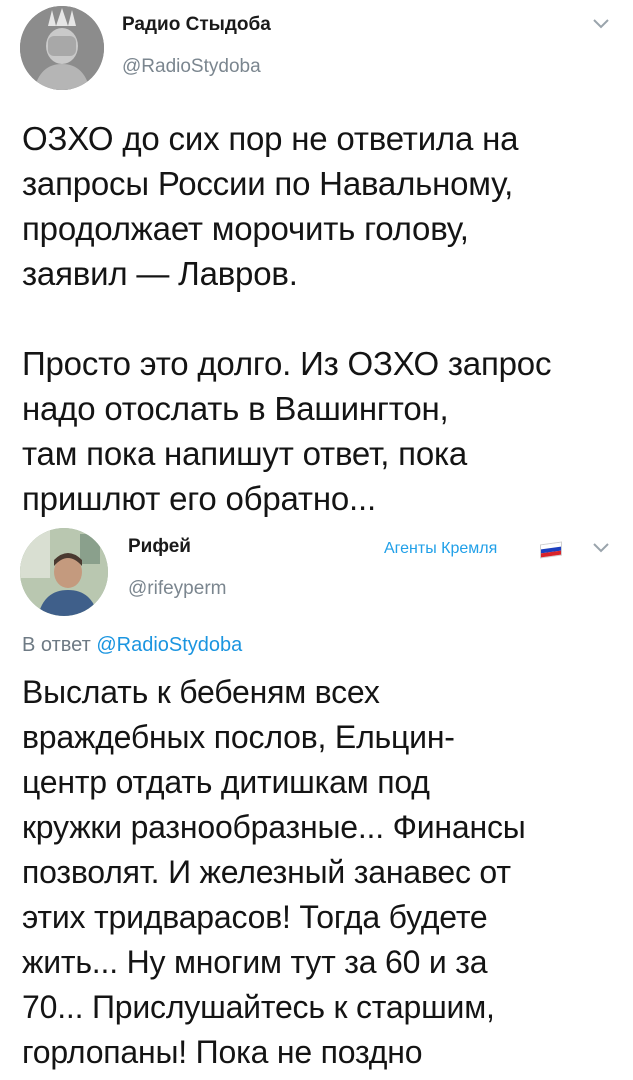  What do you see at coordinates (191, 67) in the screenshot?
I see `handle: @RadioStydoba` at bounding box center [191, 67].